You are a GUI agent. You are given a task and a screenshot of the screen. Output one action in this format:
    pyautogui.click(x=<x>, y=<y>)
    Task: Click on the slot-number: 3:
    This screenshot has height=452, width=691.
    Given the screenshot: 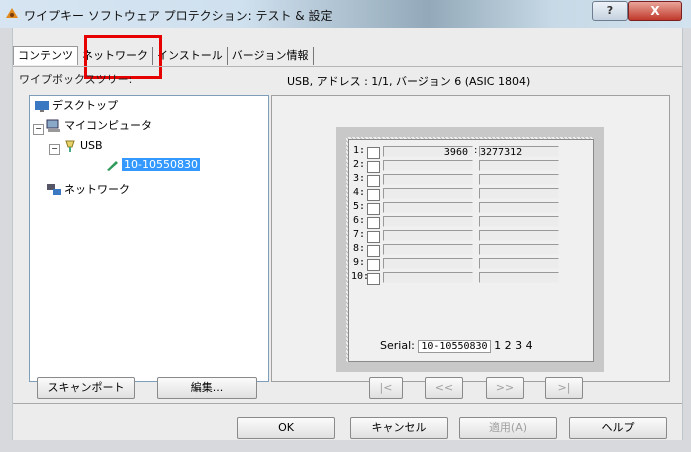 What is the action you would take?
    pyautogui.click(x=358, y=178)
    